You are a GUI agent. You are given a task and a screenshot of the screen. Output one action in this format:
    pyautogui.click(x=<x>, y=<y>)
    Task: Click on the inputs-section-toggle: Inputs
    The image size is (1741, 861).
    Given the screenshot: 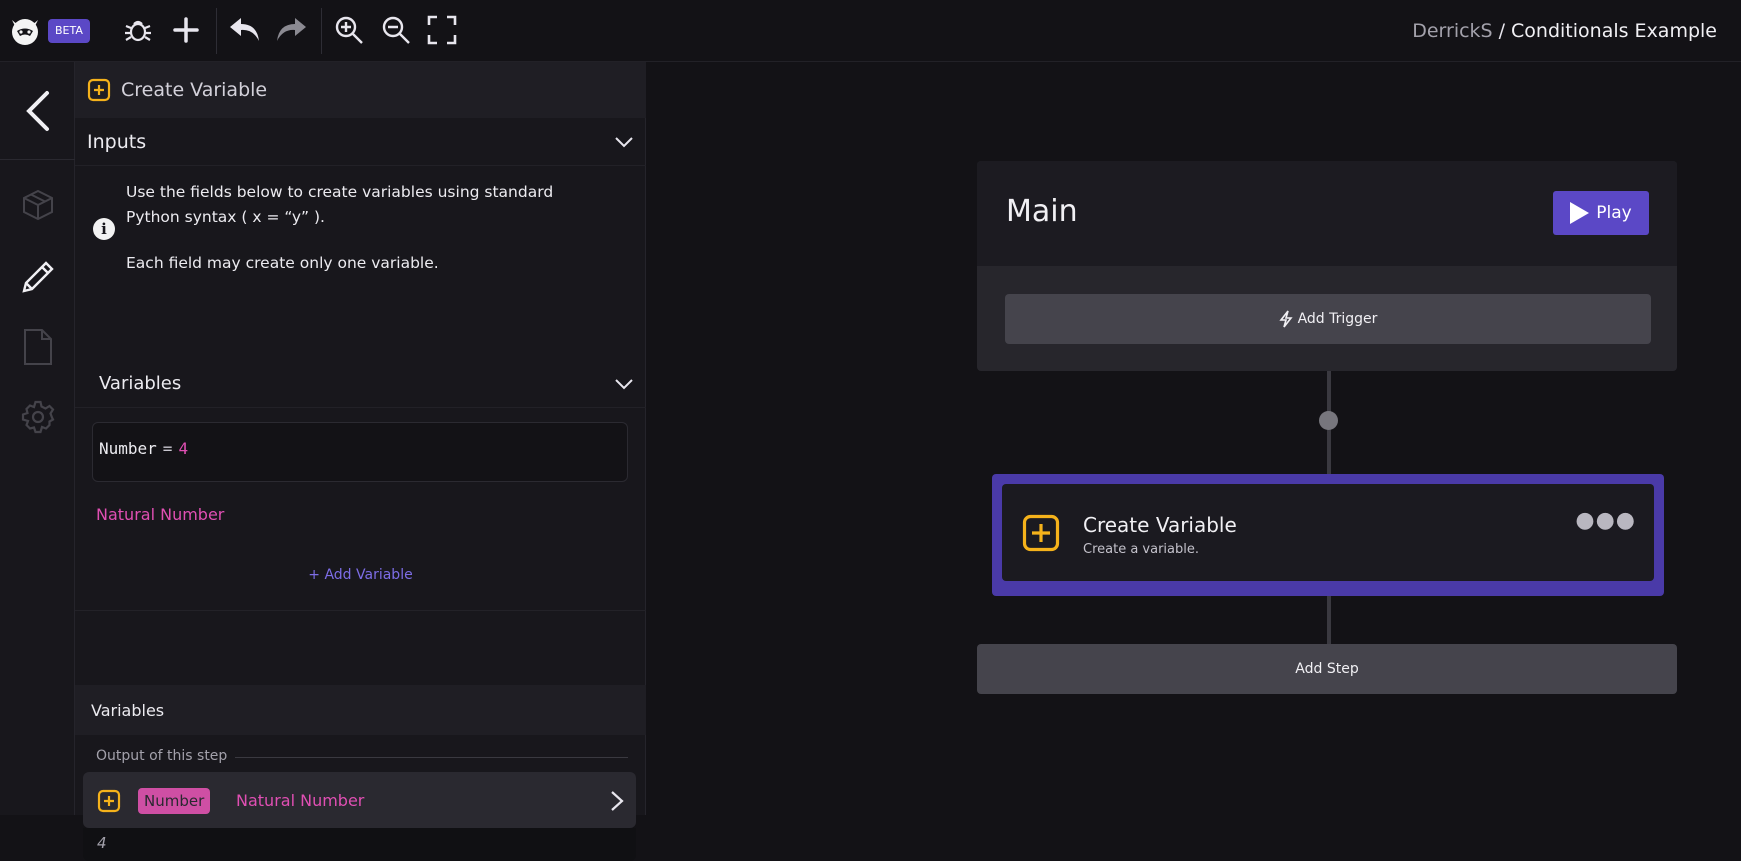 What is the action you would take?
    pyautogui.click(x=360, y=142)
    